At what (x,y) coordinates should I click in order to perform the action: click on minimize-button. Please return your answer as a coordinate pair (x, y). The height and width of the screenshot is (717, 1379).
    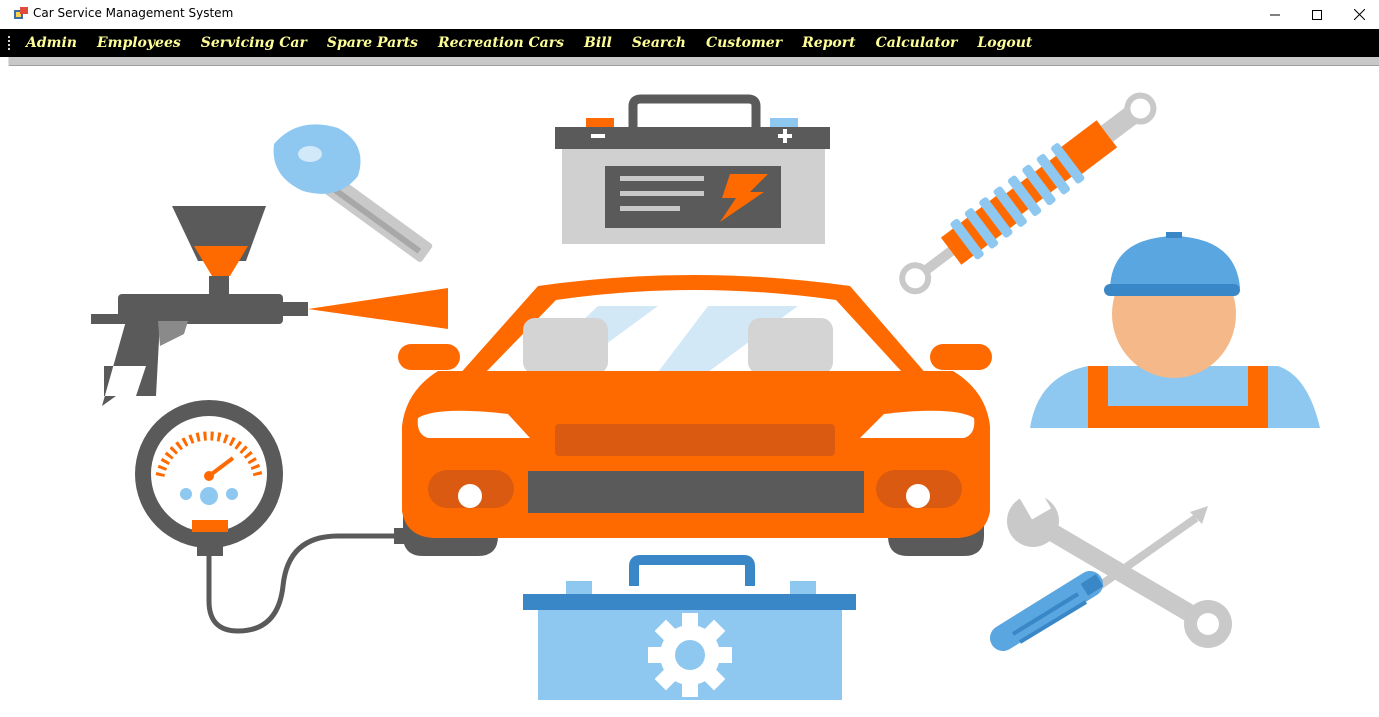
    Looking at the image, I should click on (1275, 14).